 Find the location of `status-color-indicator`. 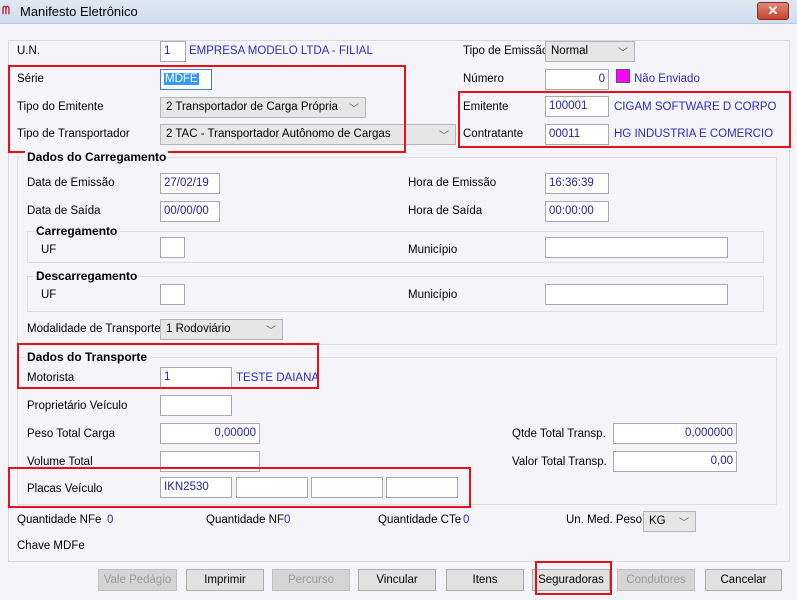

status-color-indicator is located at coordinates (623, 76).